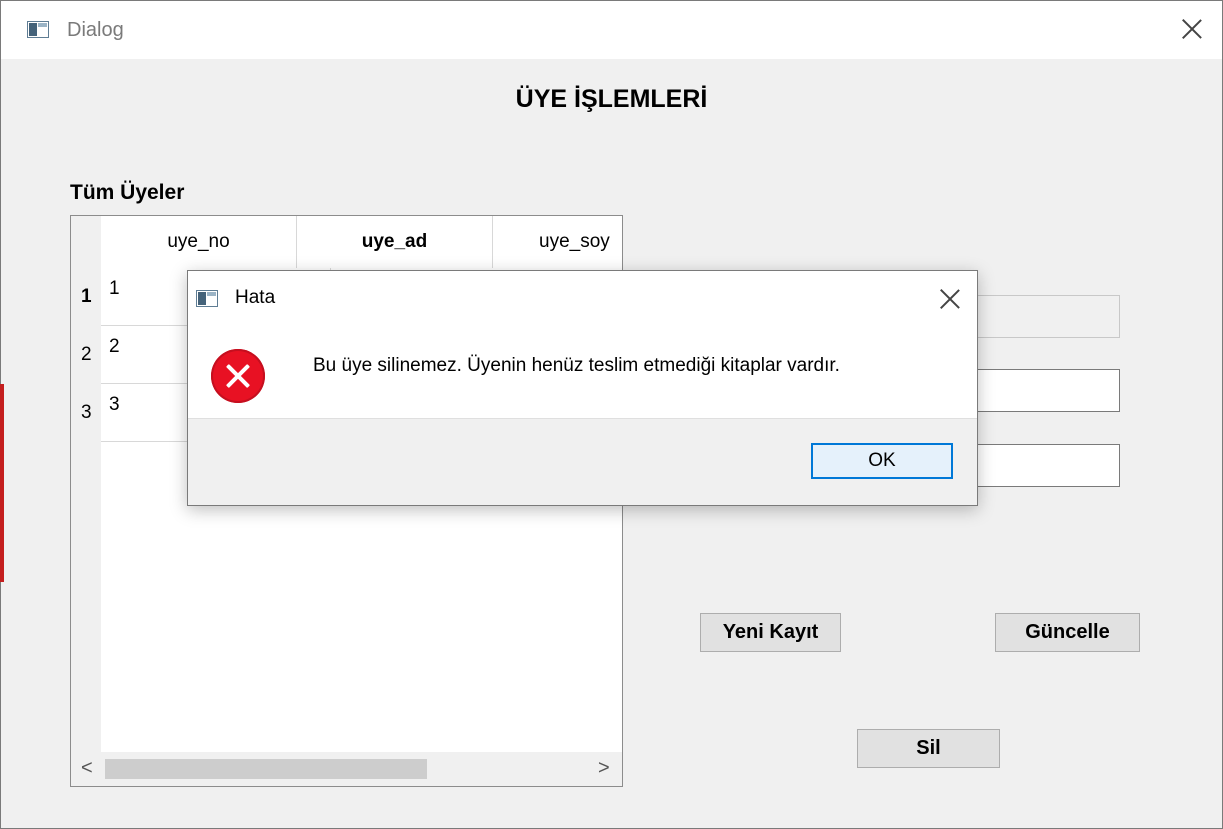 This screenshot has width=1223, height=829. What do you see at coordinates (604, 768) in the screenshot?
I see `scroll-right-icon: >` at bounding box center [604, 768].